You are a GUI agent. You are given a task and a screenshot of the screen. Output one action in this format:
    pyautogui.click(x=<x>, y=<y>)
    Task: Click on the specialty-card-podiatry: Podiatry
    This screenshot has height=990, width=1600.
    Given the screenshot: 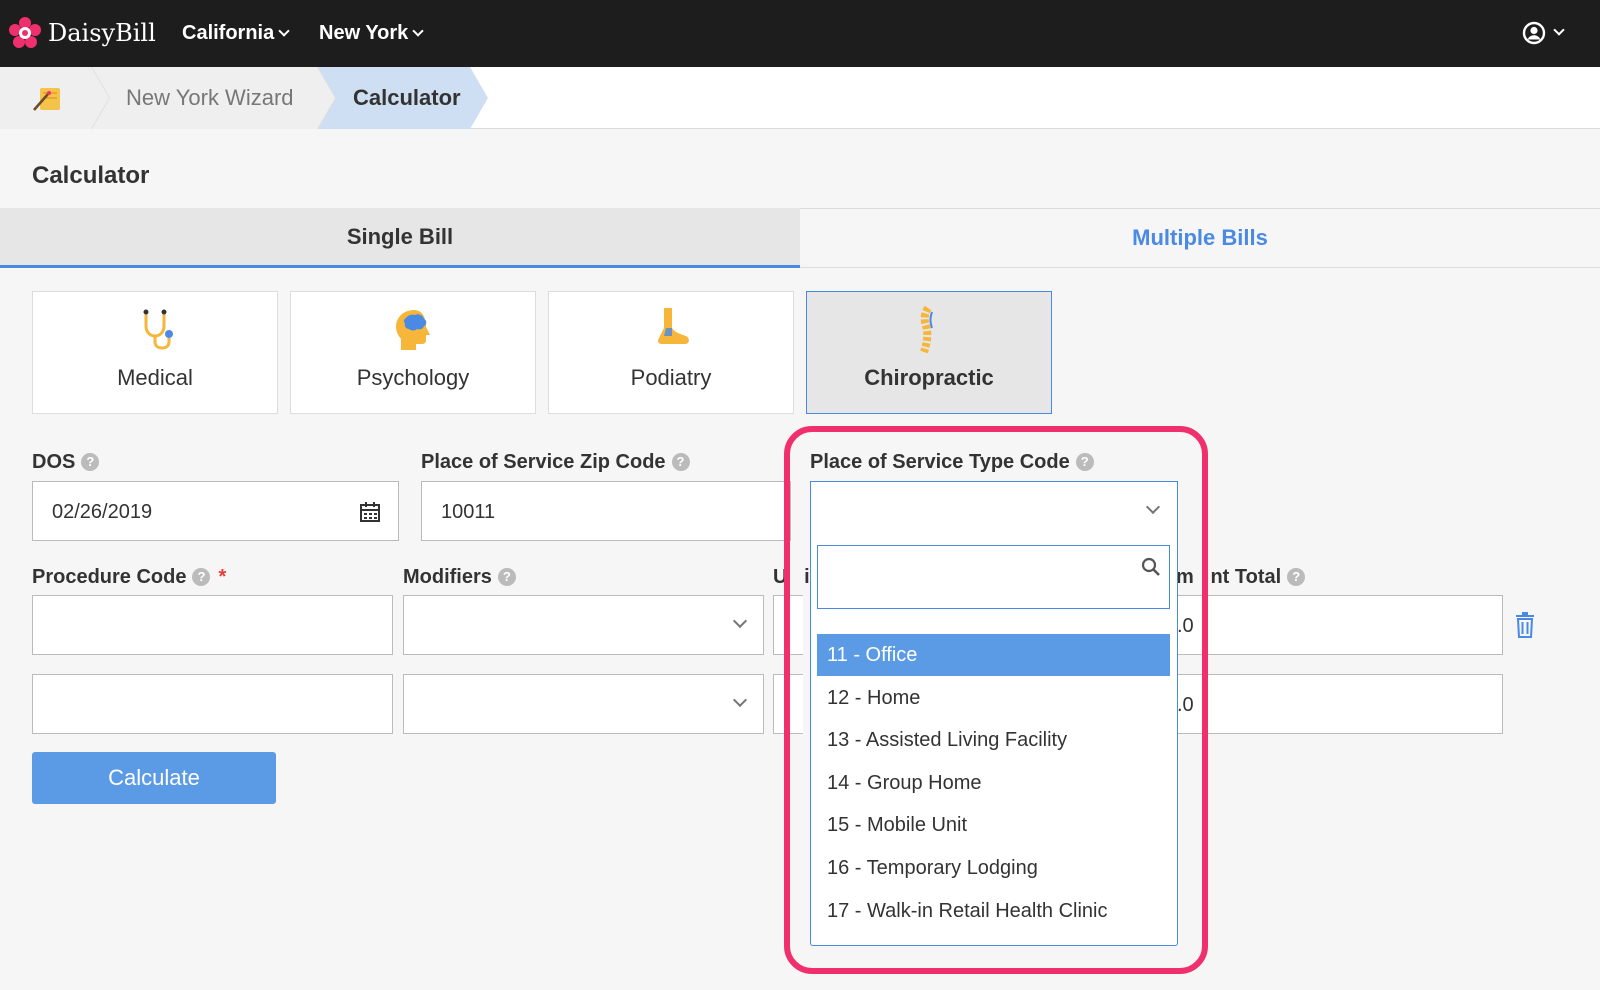 What is the action you would take?
    pyautogui.click(x=671, y=352)
    